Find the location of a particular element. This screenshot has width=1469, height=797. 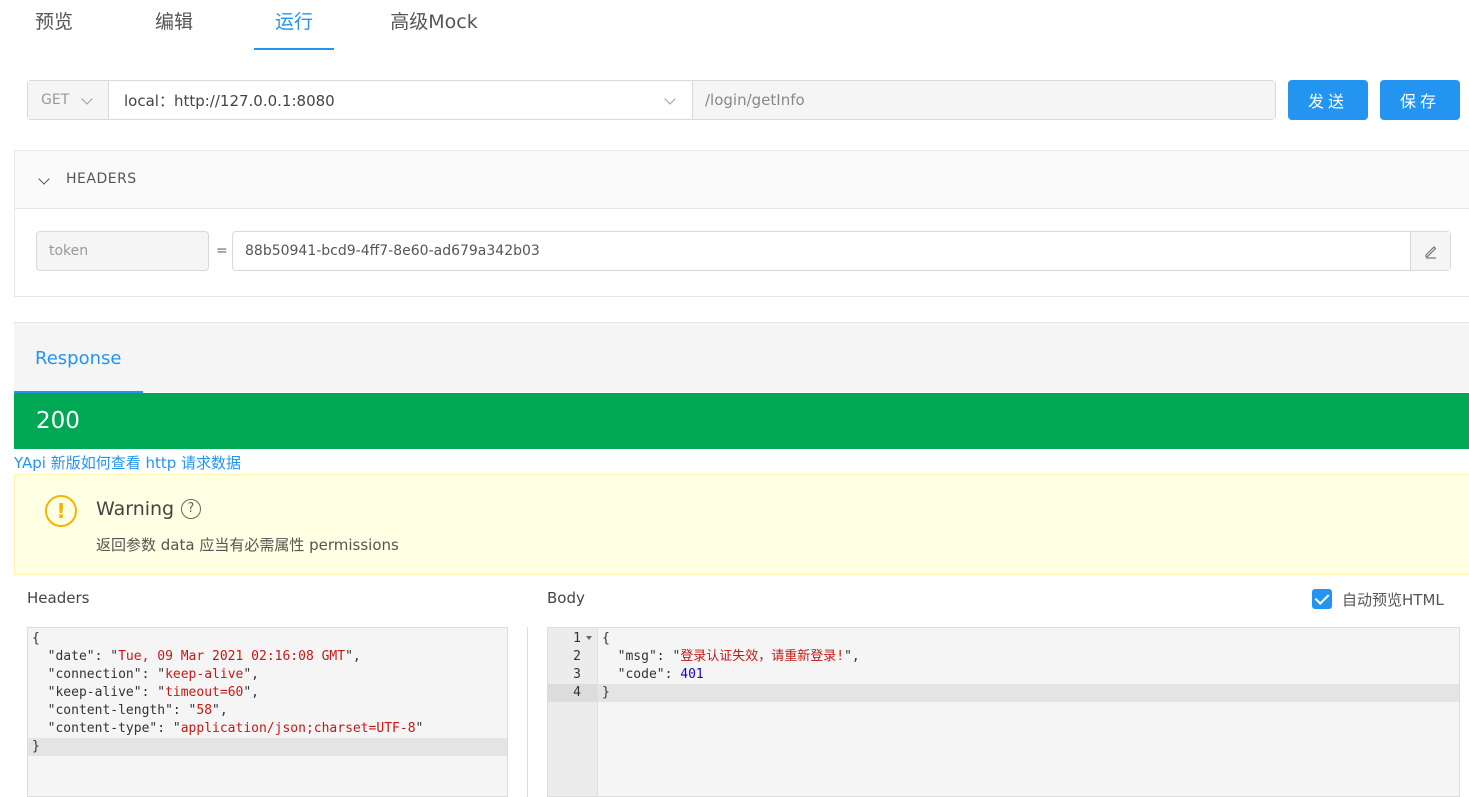

line-number: 2 is located at coordinates (577, 656).